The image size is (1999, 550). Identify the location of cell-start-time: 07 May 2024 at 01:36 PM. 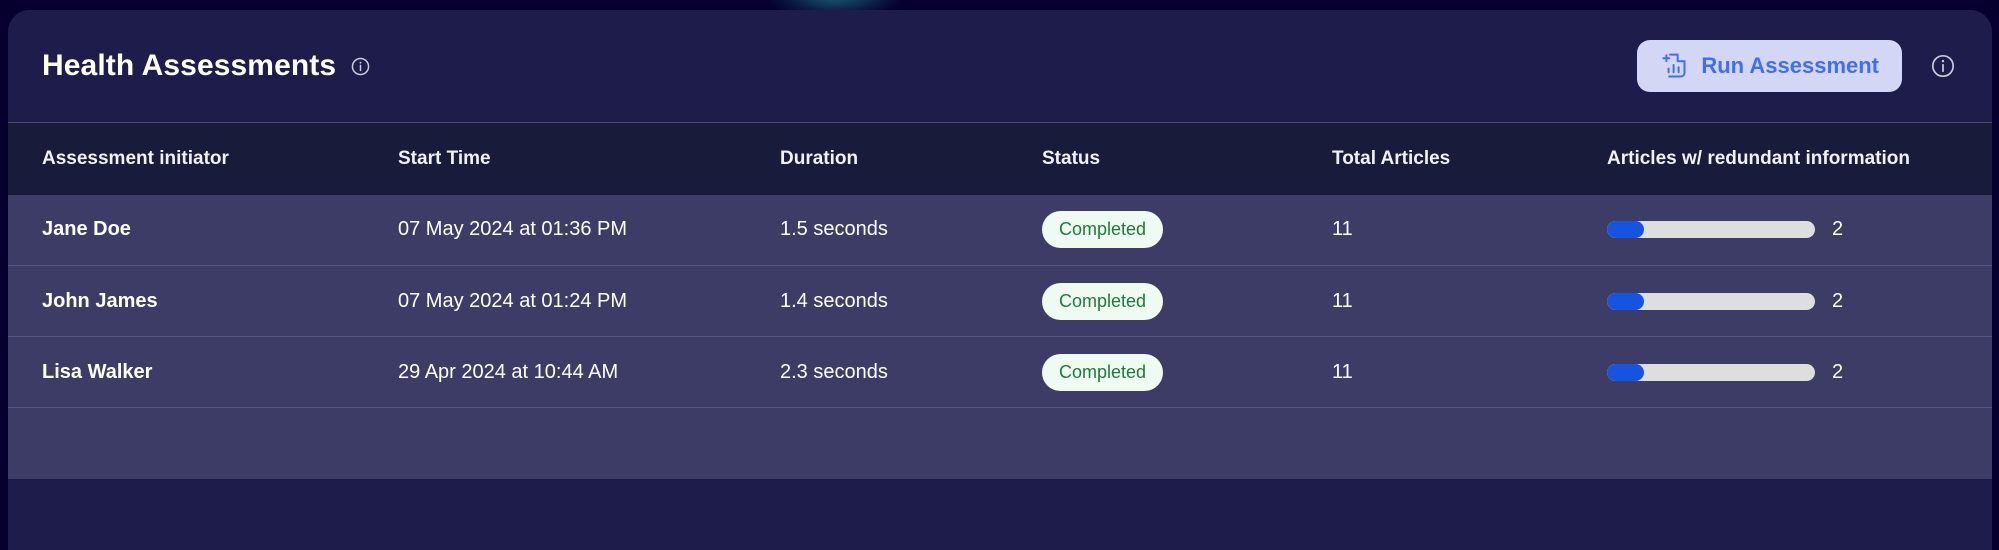
(513, 229).